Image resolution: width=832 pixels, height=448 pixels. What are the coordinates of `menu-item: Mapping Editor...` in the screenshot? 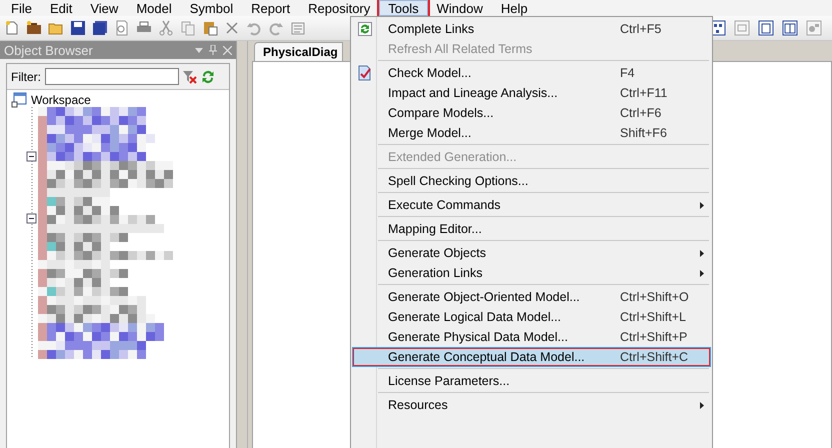 It's located at (531, 229).